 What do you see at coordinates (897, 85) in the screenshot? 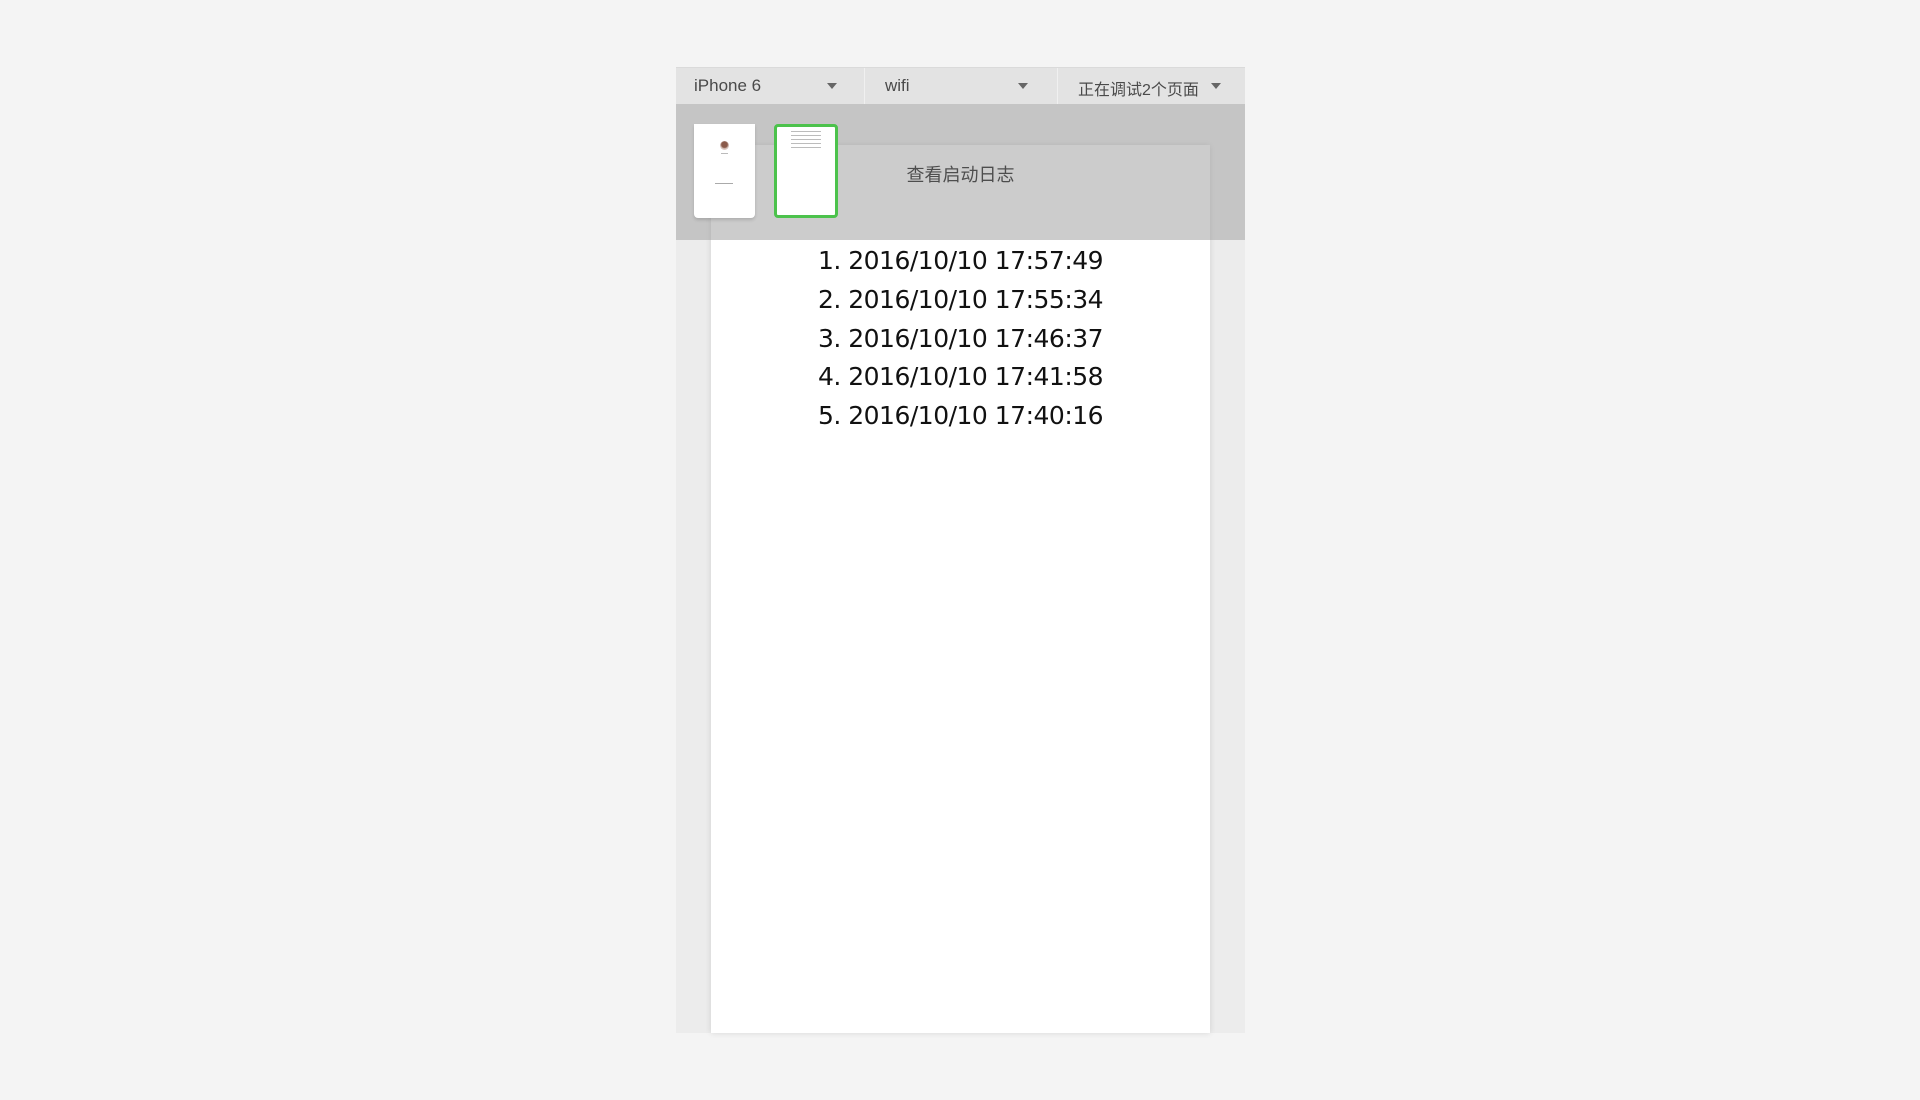
I see `network-select-label: wifi` at bounding box center [897, 85].